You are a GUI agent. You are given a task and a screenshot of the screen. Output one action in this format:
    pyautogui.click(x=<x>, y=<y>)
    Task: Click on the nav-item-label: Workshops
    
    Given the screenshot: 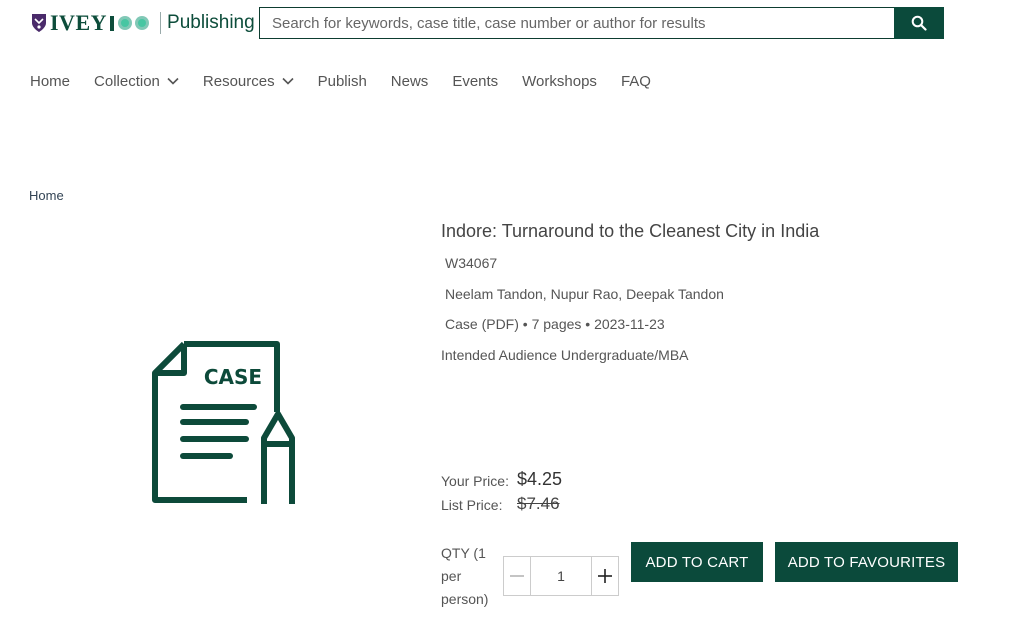 What is the action you would take?
    pyautogui.click(x=559, y=81)
    